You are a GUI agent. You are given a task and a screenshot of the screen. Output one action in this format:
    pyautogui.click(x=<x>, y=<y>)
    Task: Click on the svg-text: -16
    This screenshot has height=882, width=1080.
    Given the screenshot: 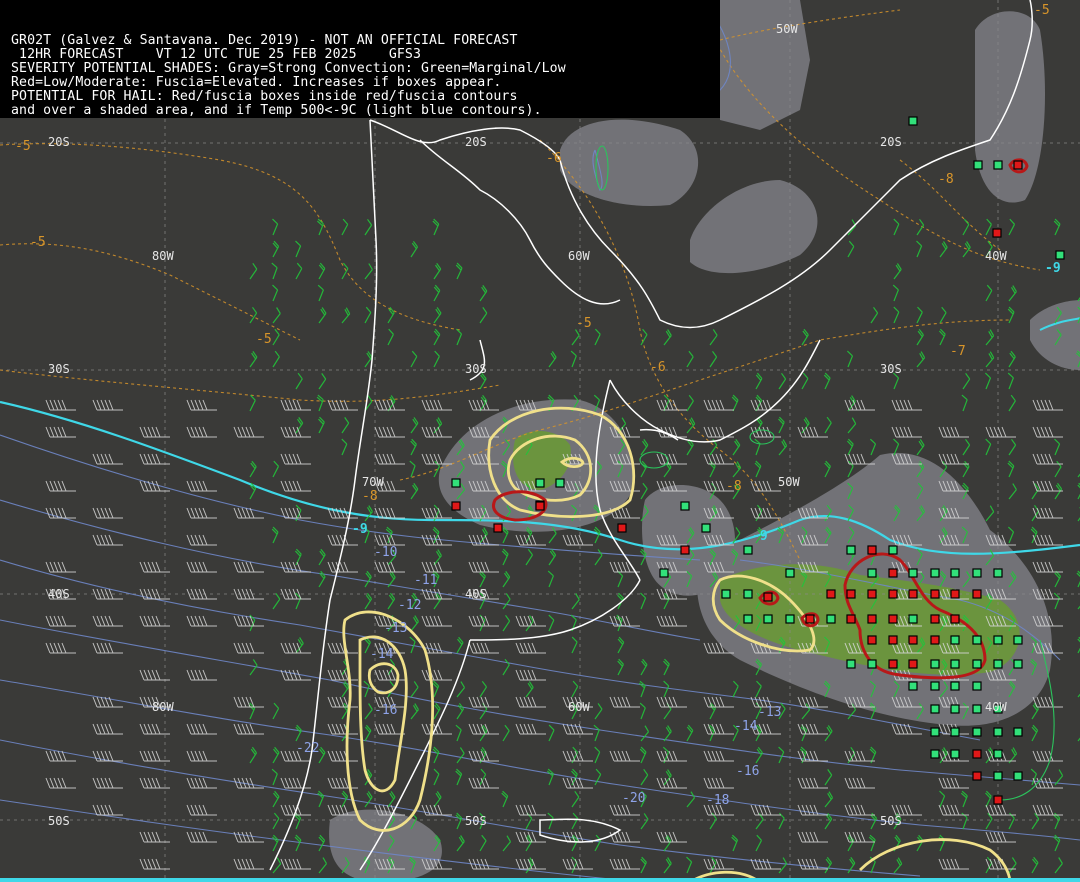 What is the action you would take?
    pyautogui.click(x=747, y=771)
    